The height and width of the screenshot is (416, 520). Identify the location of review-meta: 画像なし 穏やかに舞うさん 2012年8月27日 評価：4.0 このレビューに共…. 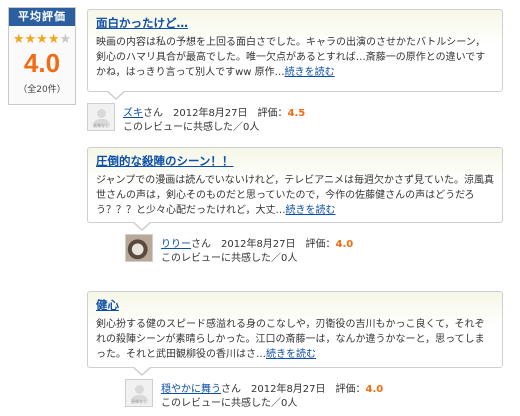
(314, 394).